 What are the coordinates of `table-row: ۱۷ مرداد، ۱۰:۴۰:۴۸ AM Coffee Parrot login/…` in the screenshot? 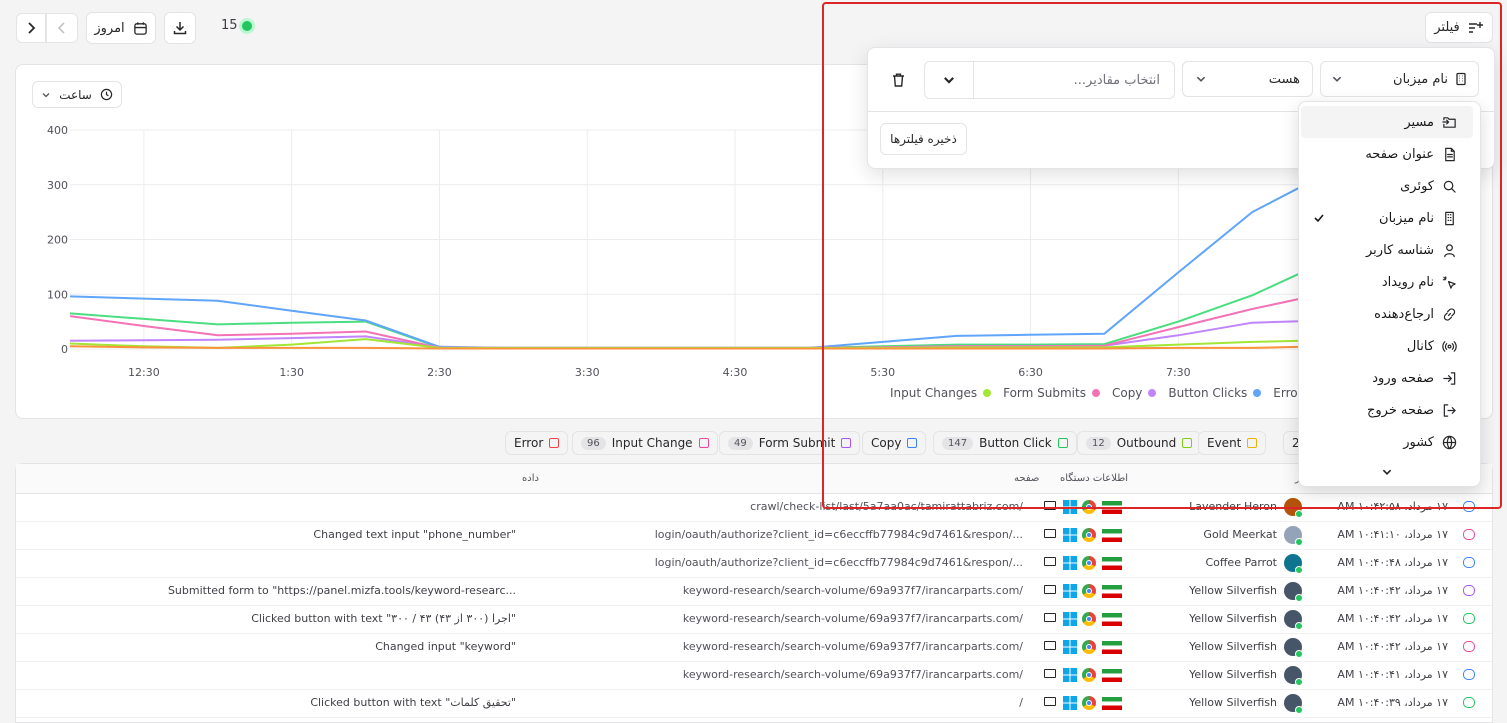 It's located at (754, 563).